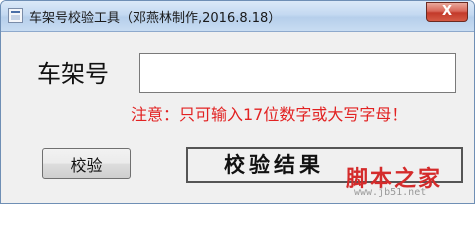 This screenshot has height=240, width=475. Describe the element at coordinates (269, 114) in the screenshot. I see `input-hint: 注意：只可输入17位数字或大写字母！` at that location.